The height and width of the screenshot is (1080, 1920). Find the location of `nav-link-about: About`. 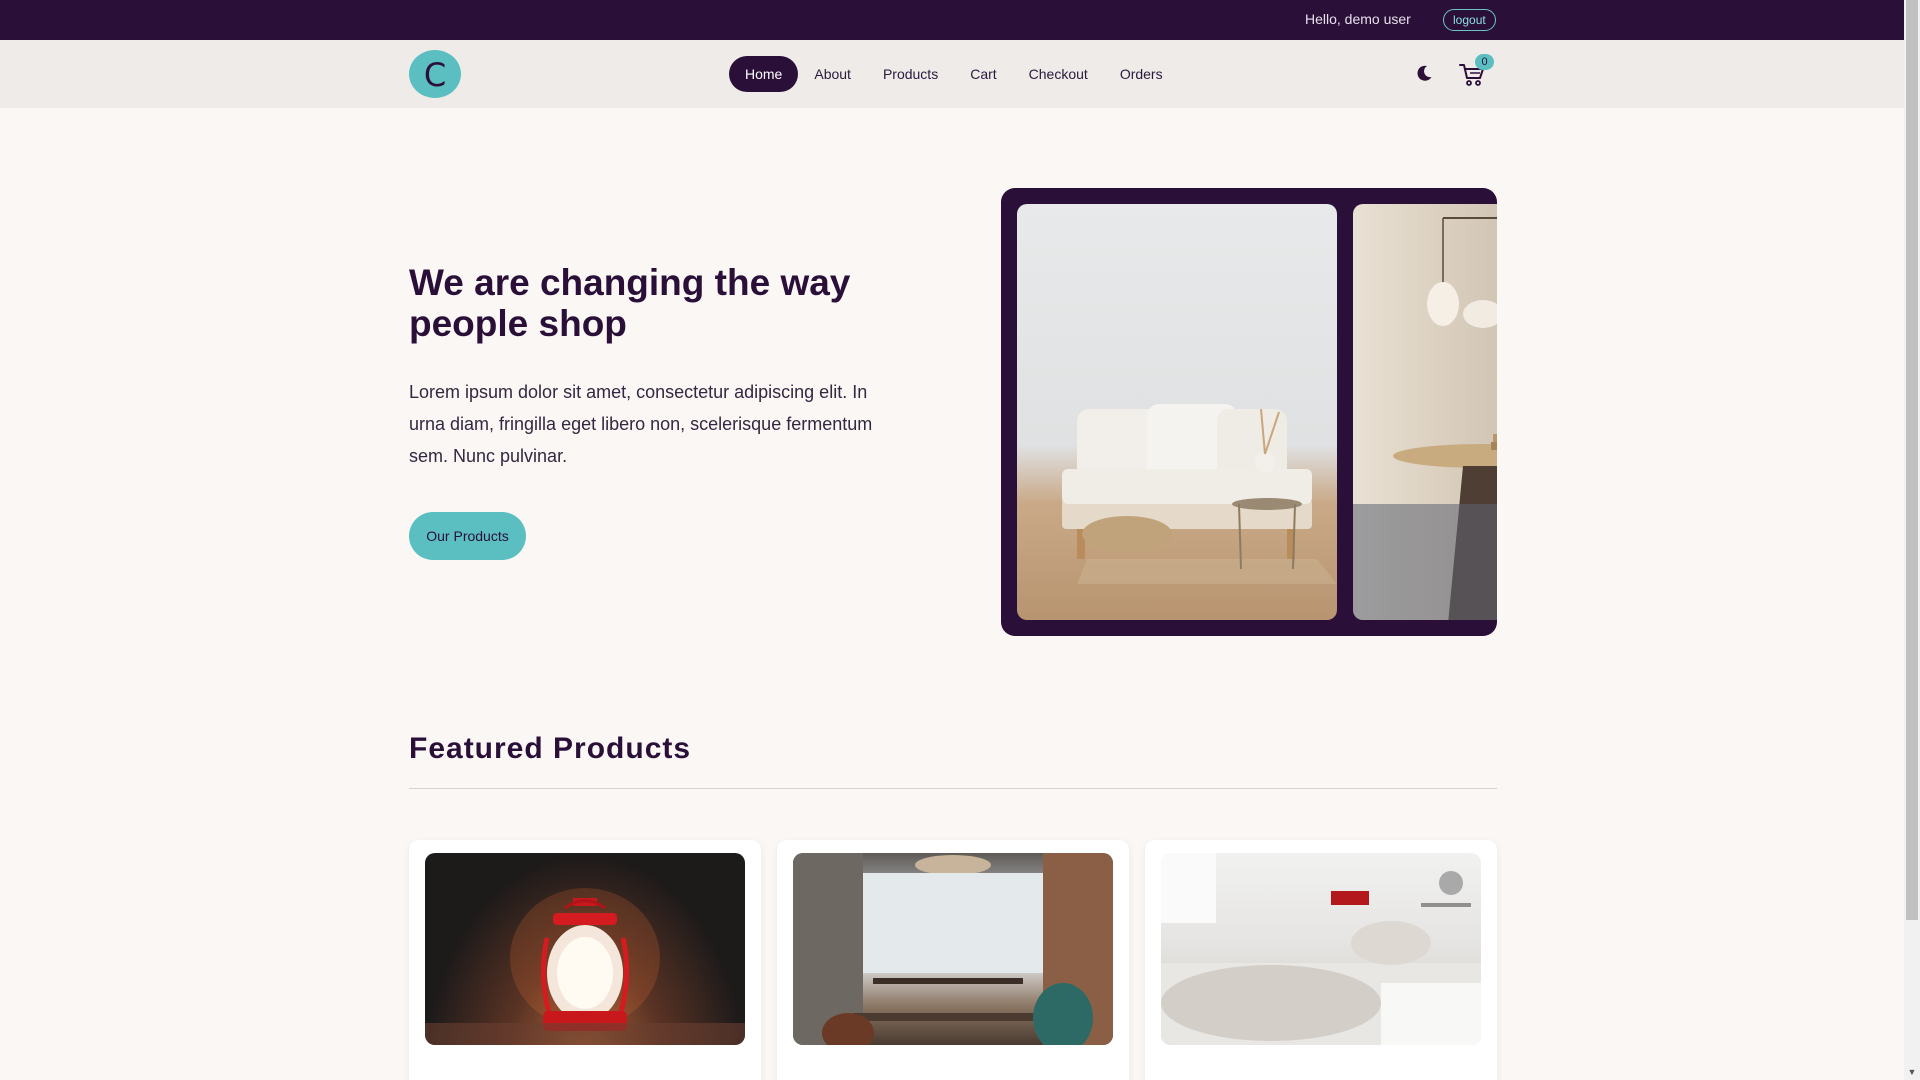

nav-link-about: About is located at coordinates (832, 74).